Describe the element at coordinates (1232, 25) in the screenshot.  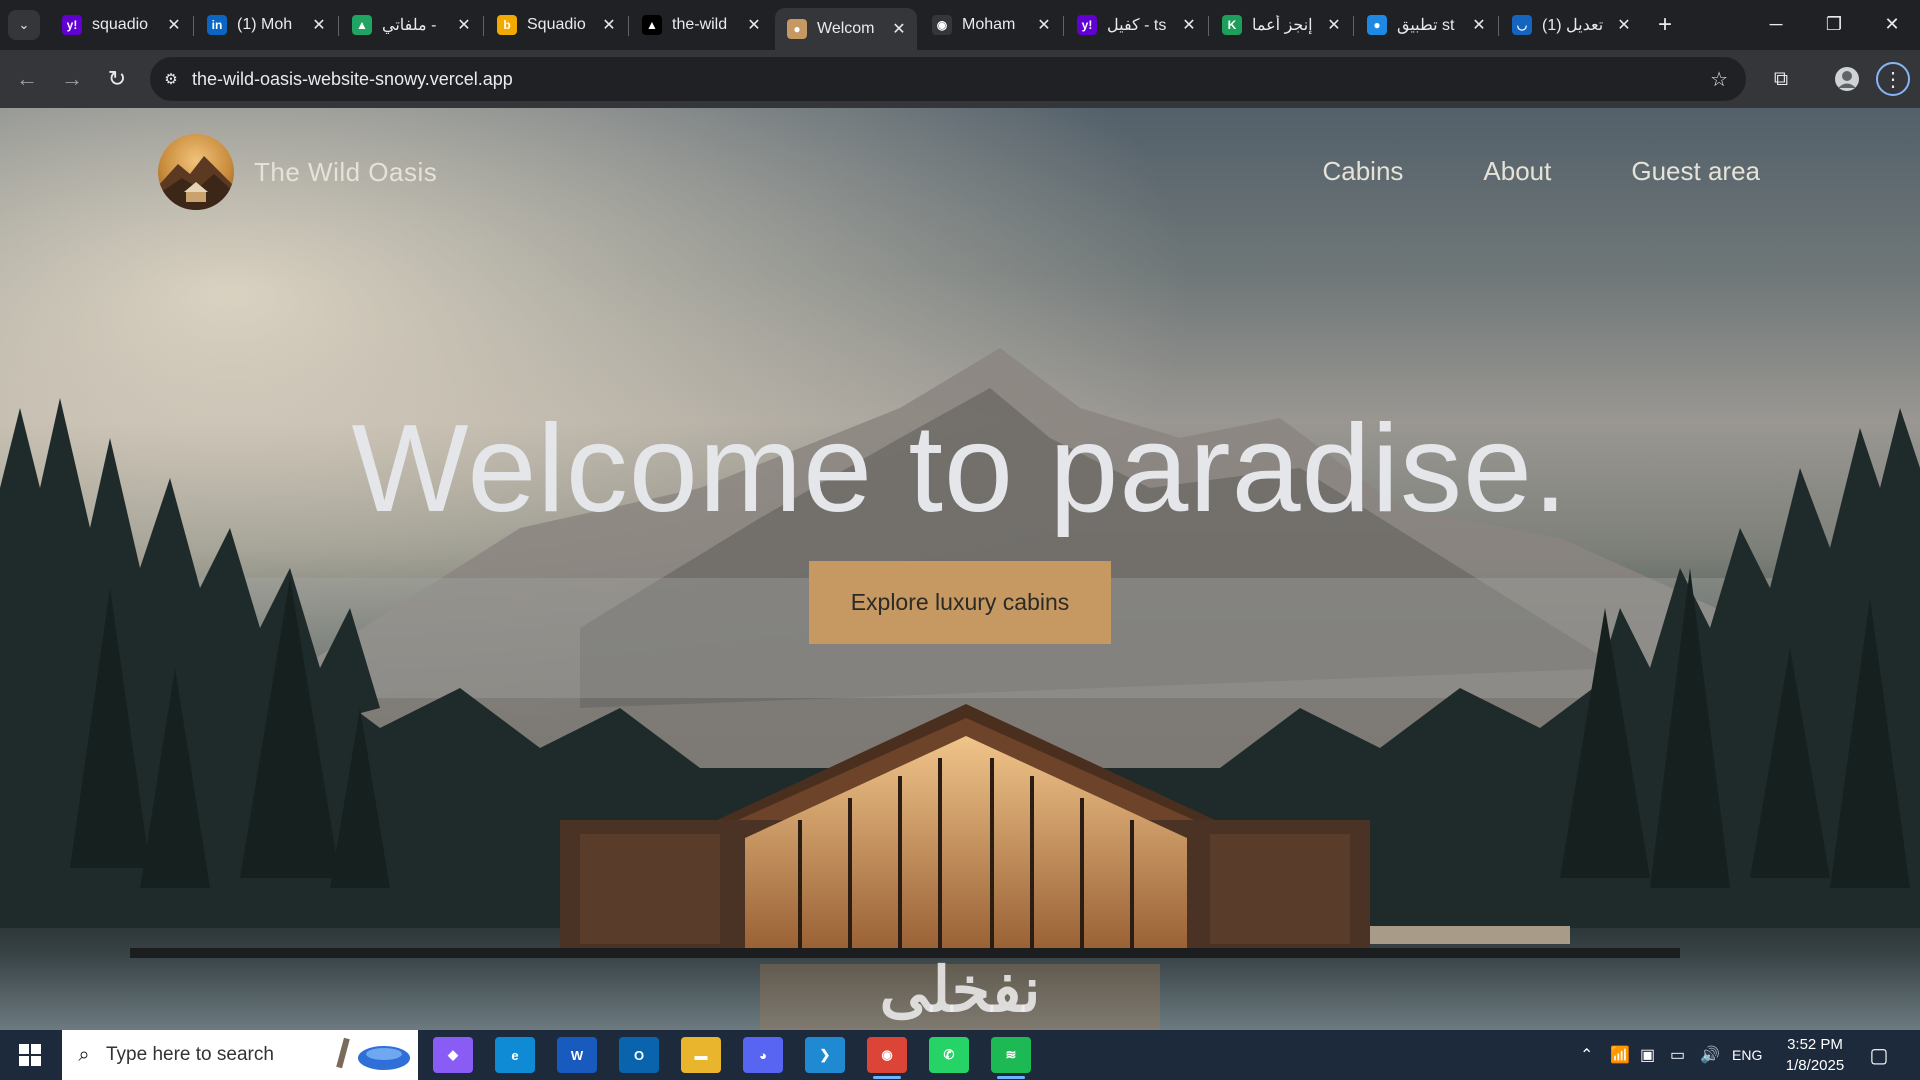
I see `kafiil-icon: K` at that location.